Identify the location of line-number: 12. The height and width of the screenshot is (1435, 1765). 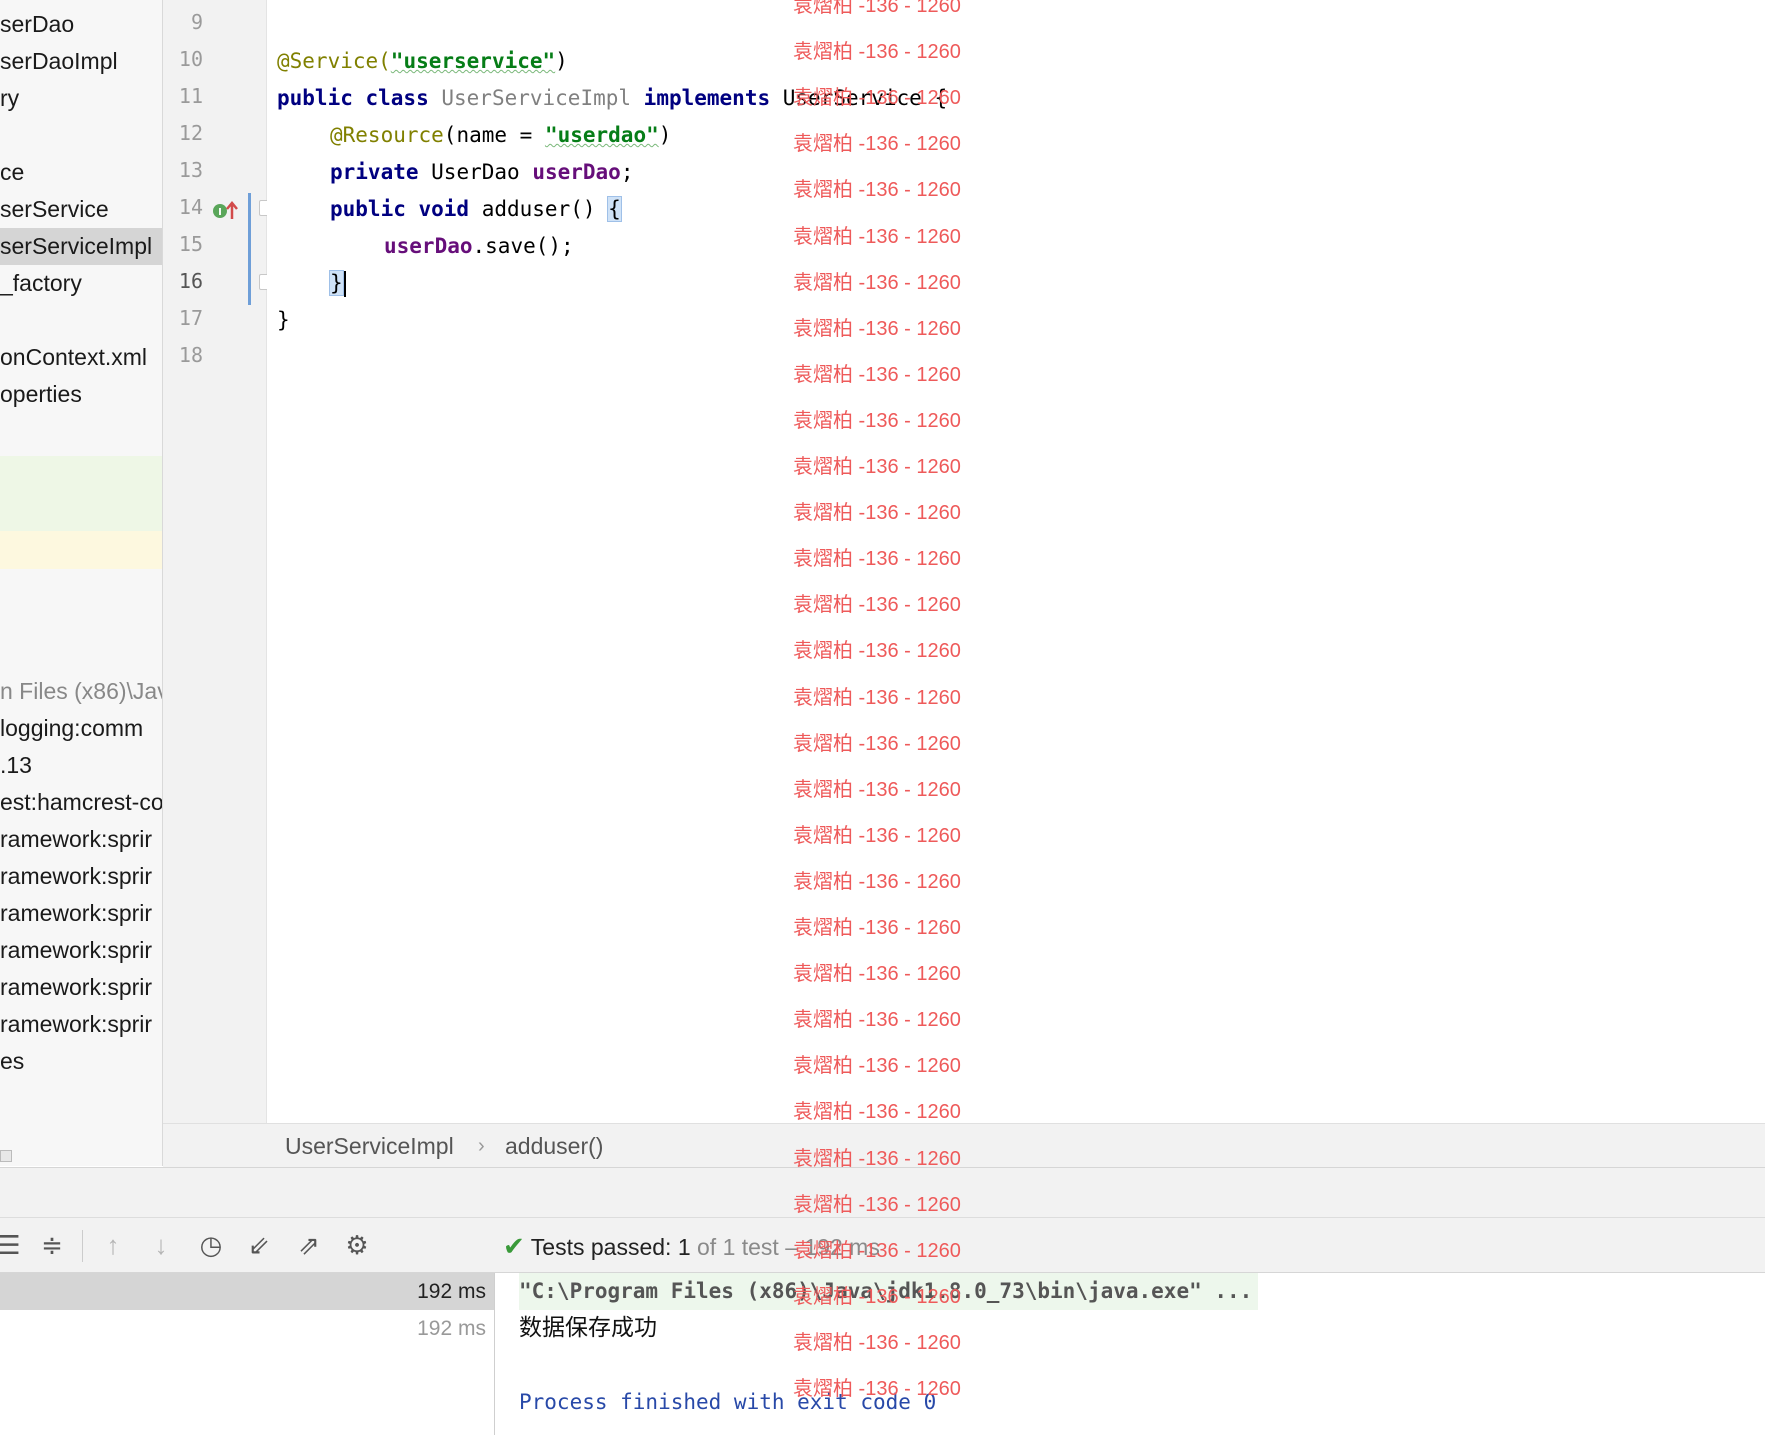
(190, 133).